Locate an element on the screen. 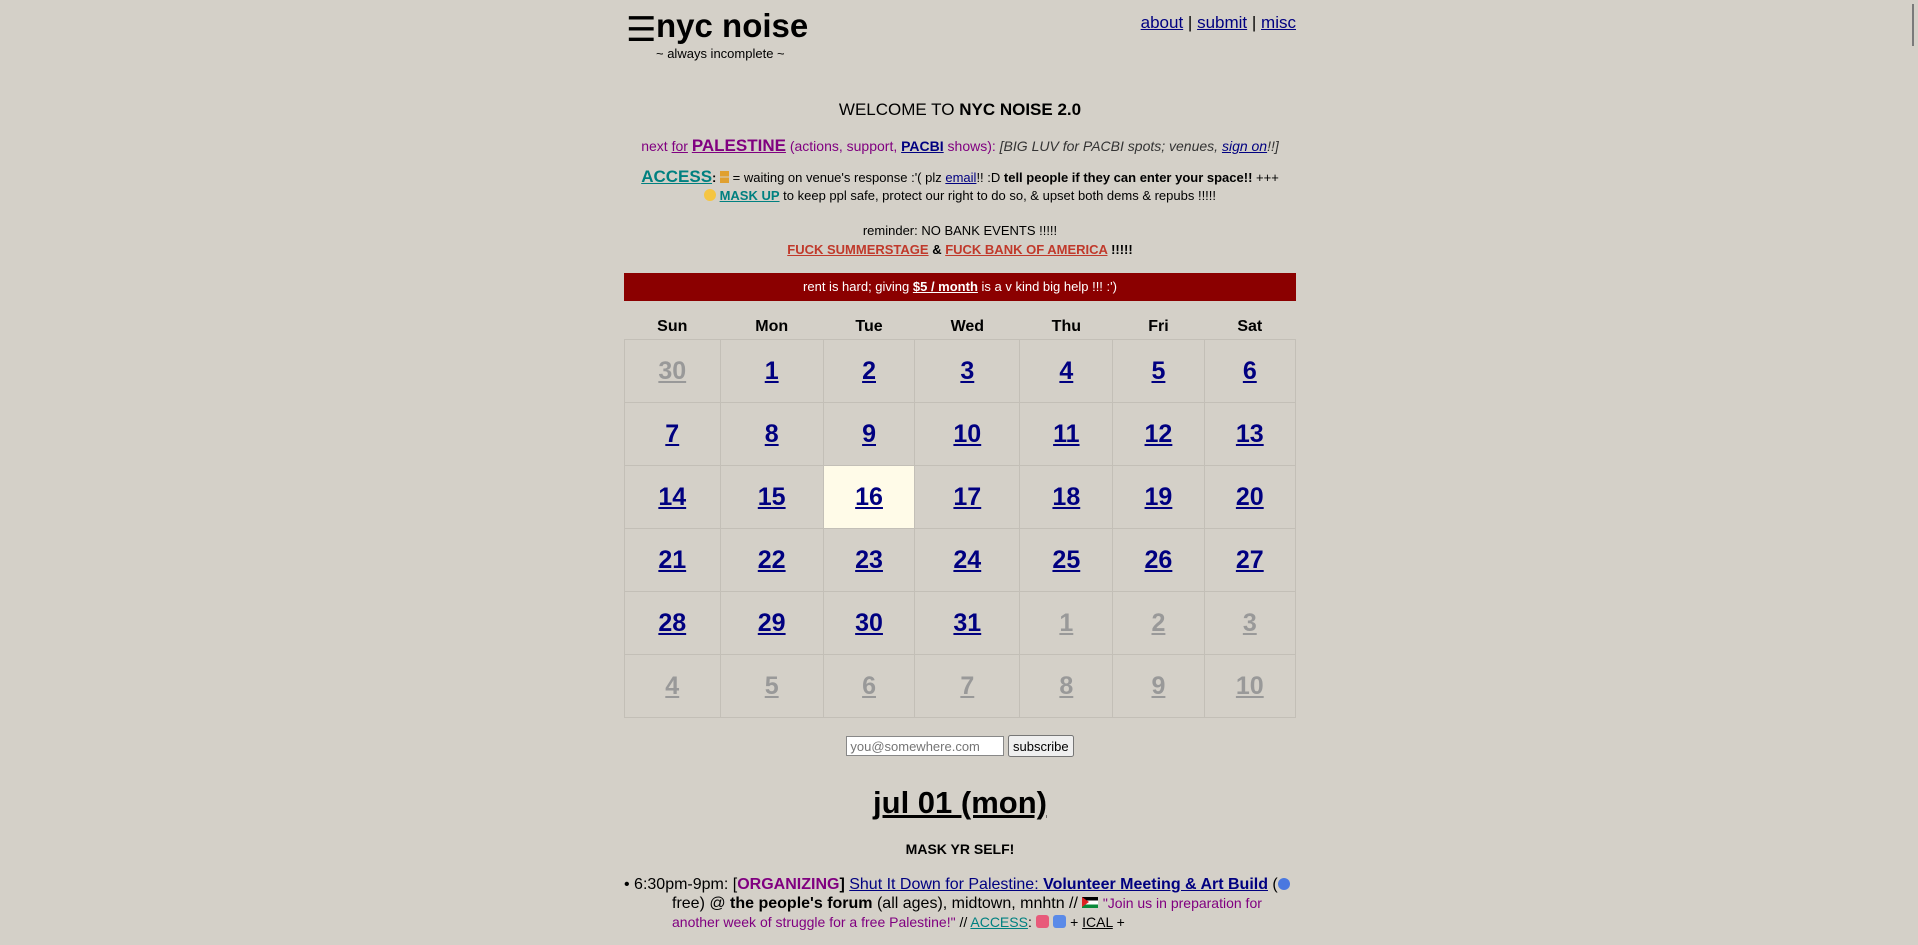 Image resolution: width=1918 pixels, height=945 pixels. calendar-day-cell: 28 is located at coordinates (672, 623).